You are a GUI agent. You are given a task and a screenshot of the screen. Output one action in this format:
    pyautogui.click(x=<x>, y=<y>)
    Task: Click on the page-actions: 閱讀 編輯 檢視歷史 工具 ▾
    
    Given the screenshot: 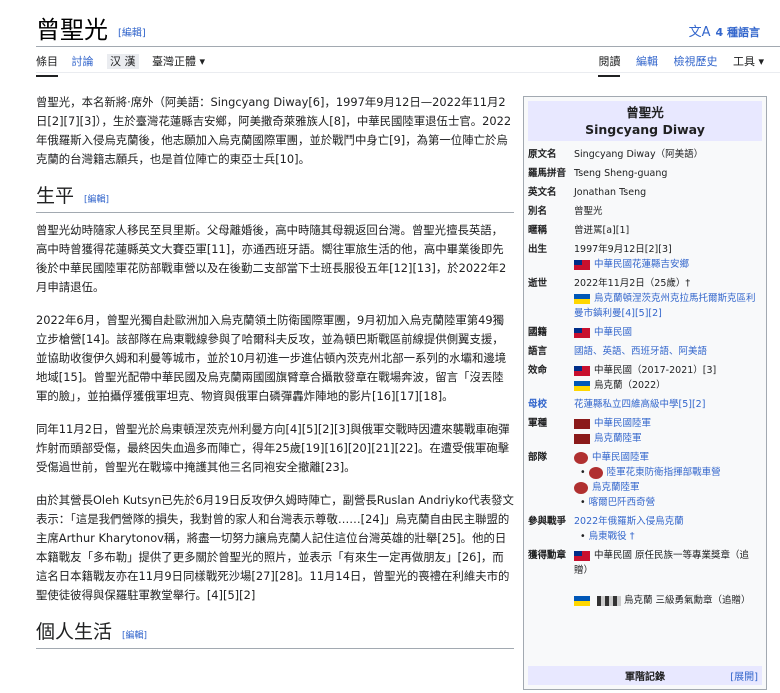 What is the action you would take?
    pyautogui.click(x=675, y=65)
    